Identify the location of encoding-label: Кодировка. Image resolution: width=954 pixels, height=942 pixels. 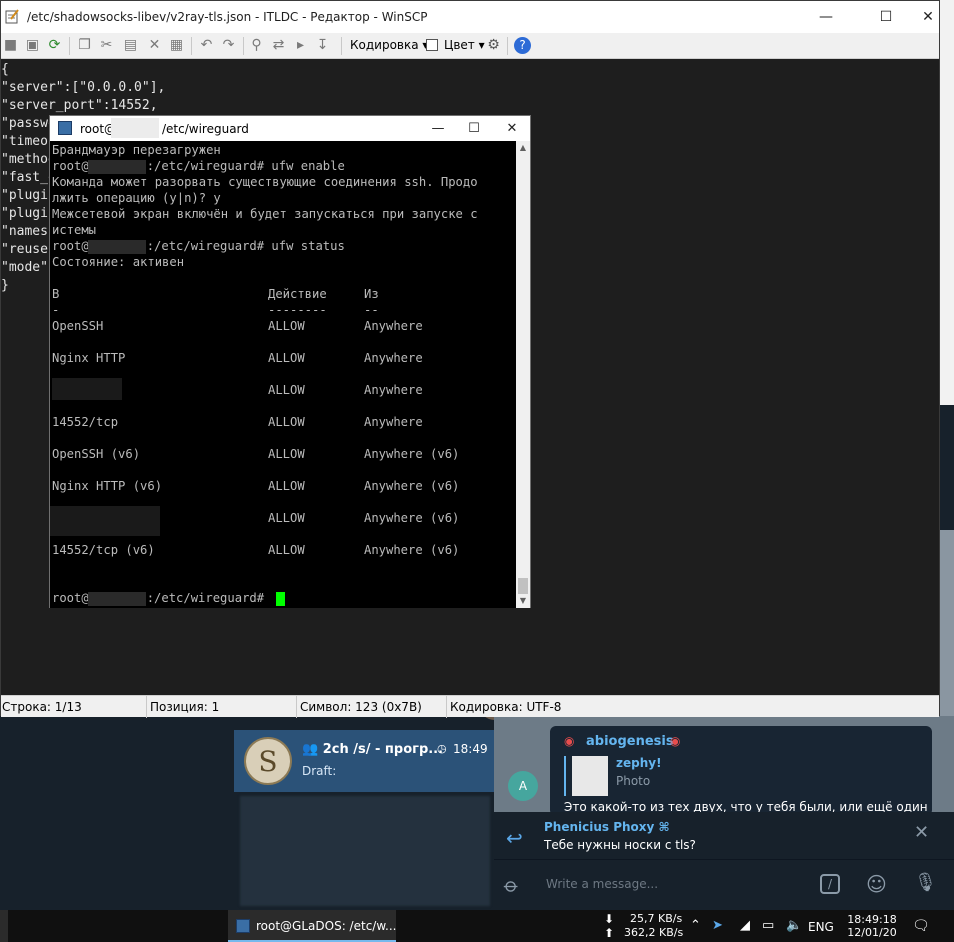
(384, 45).